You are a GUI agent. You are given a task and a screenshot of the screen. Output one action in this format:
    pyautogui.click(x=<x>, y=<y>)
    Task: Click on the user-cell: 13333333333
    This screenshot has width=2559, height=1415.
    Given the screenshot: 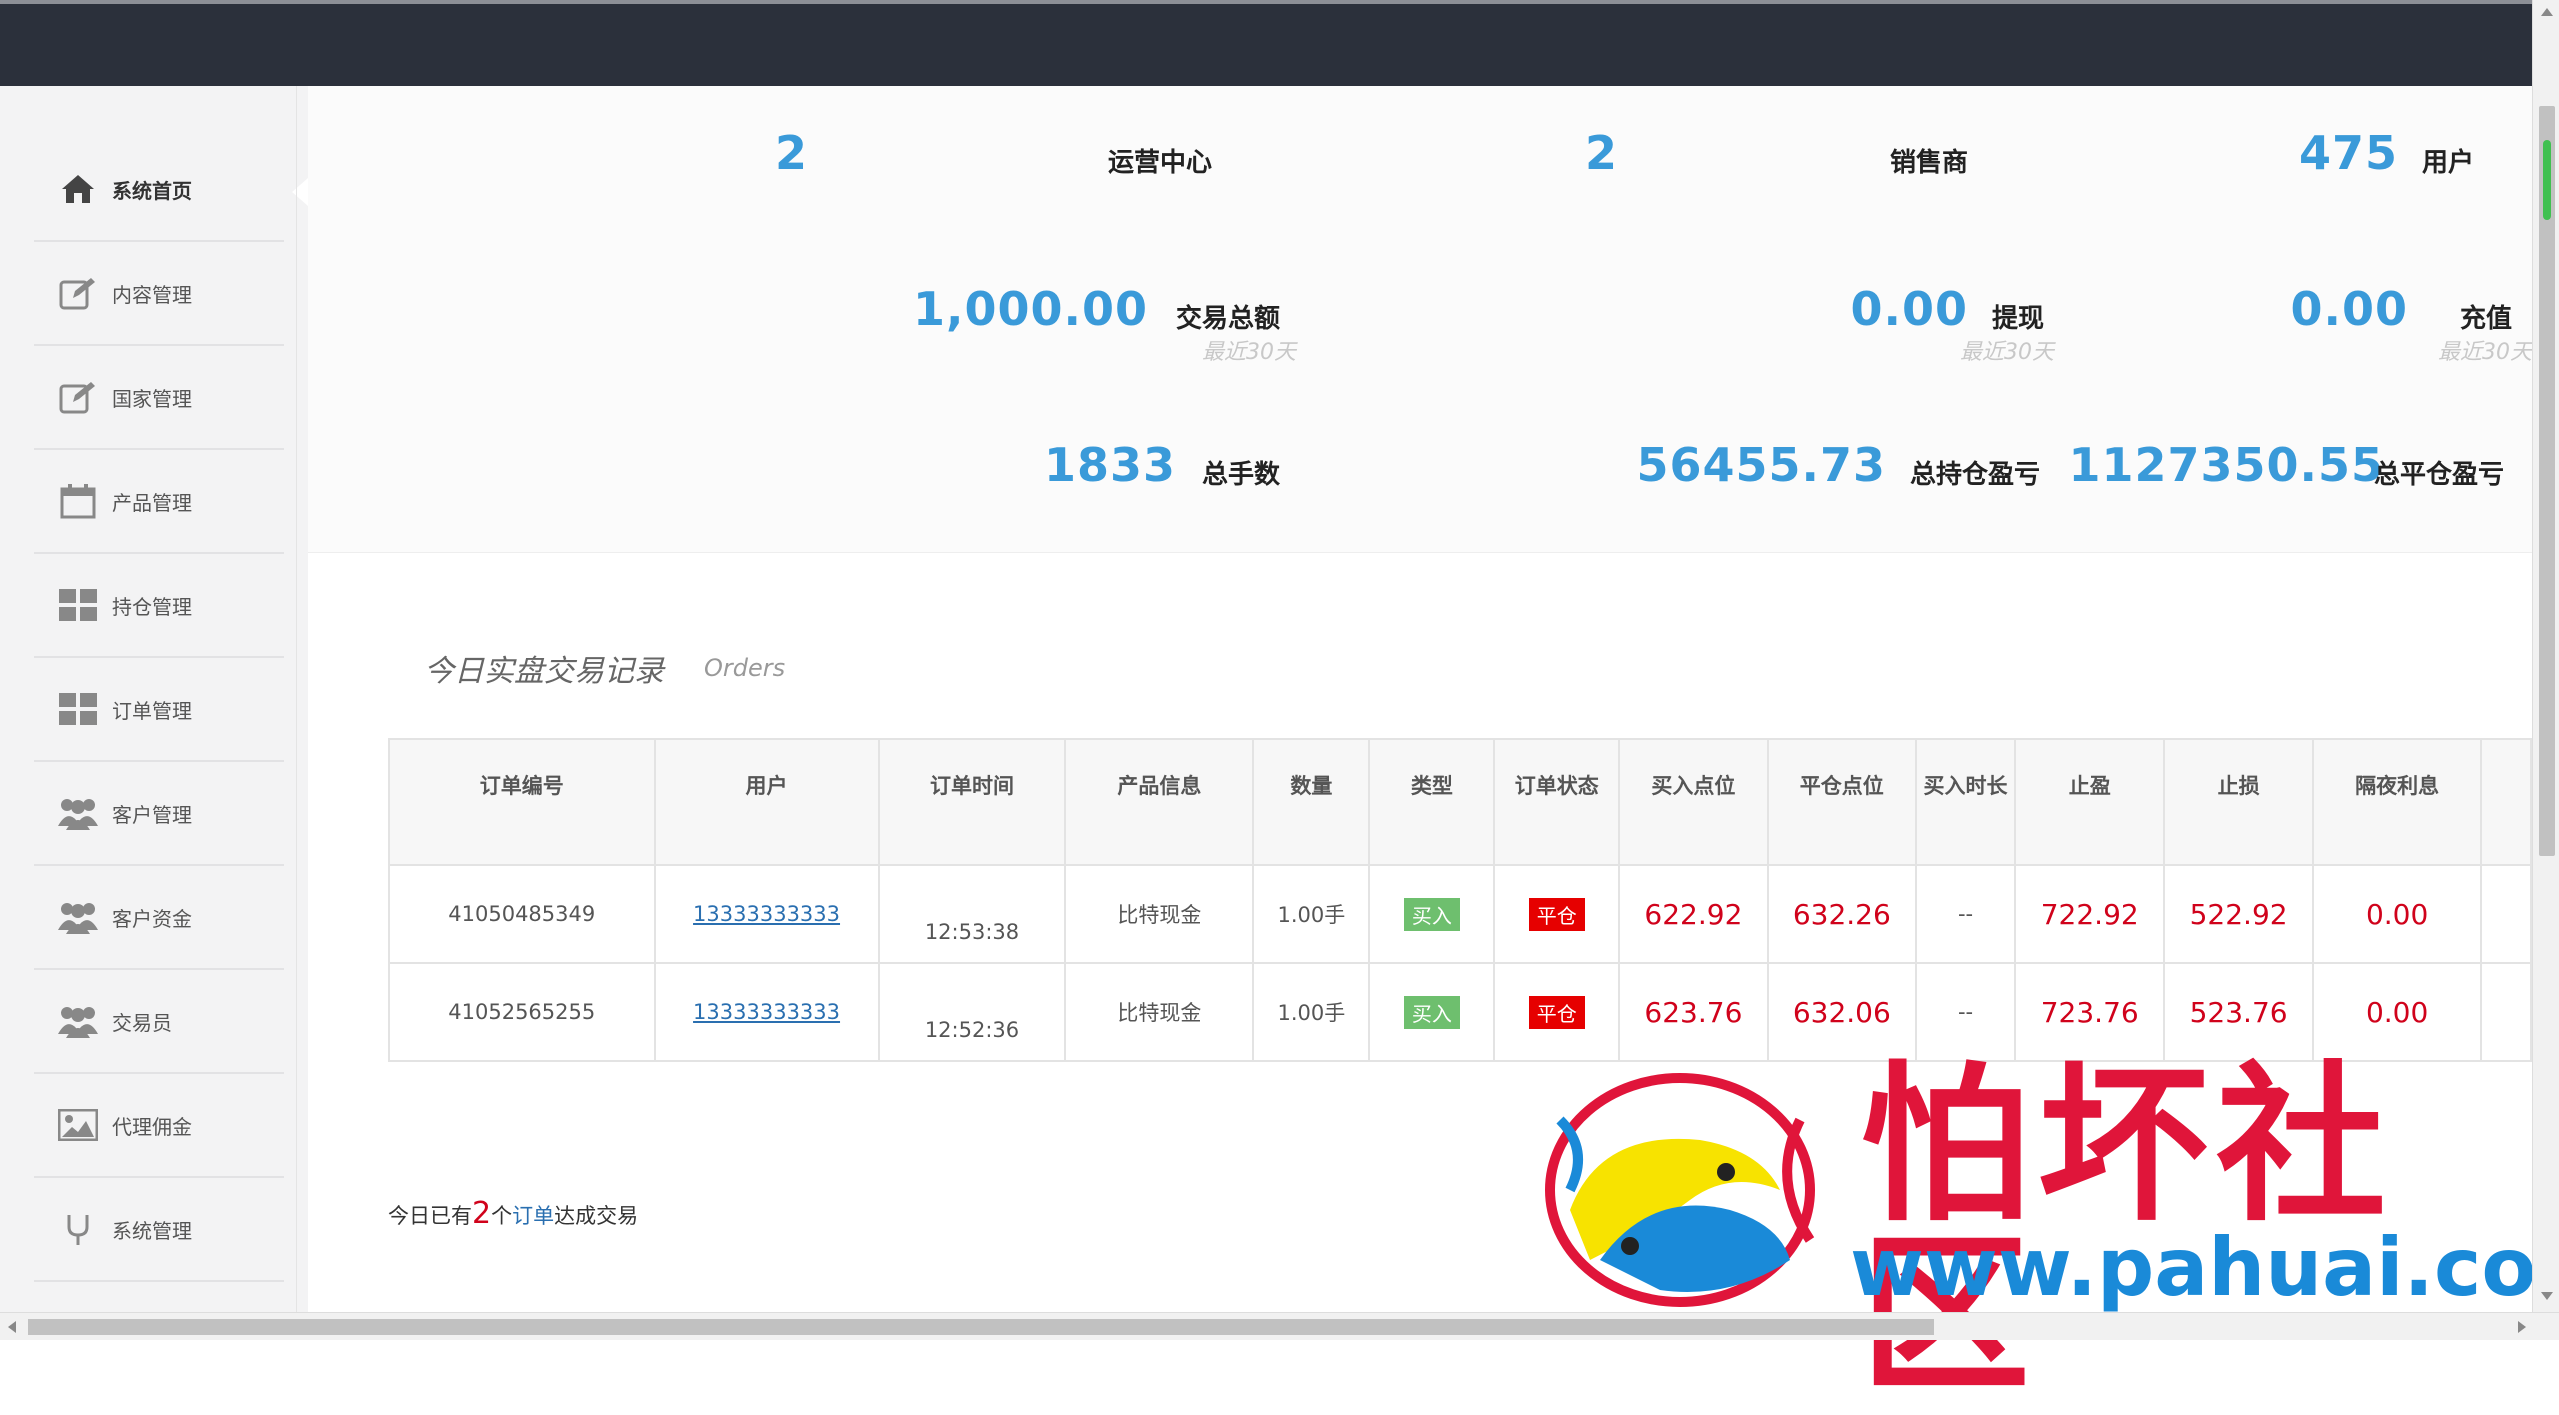 What is the action you would take?
    pyautogui.click(x=766, y=914)
    